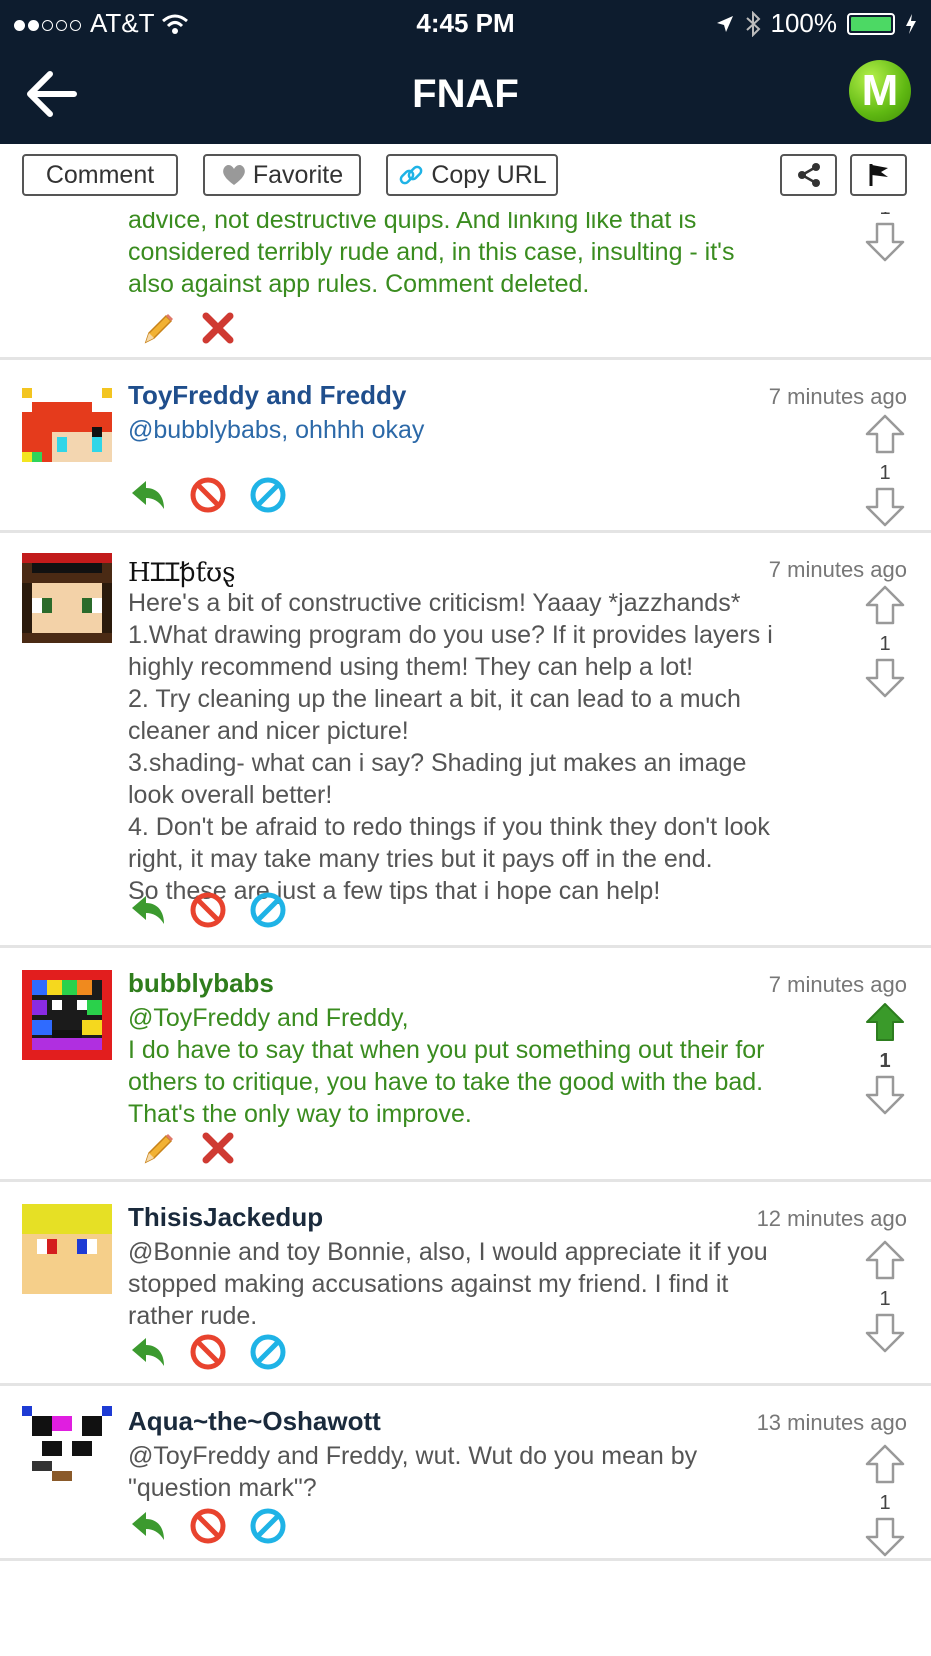 The width and height of the screenshot is (931, 1656). I want to click on bluetooth-icon, so click(752, 23).